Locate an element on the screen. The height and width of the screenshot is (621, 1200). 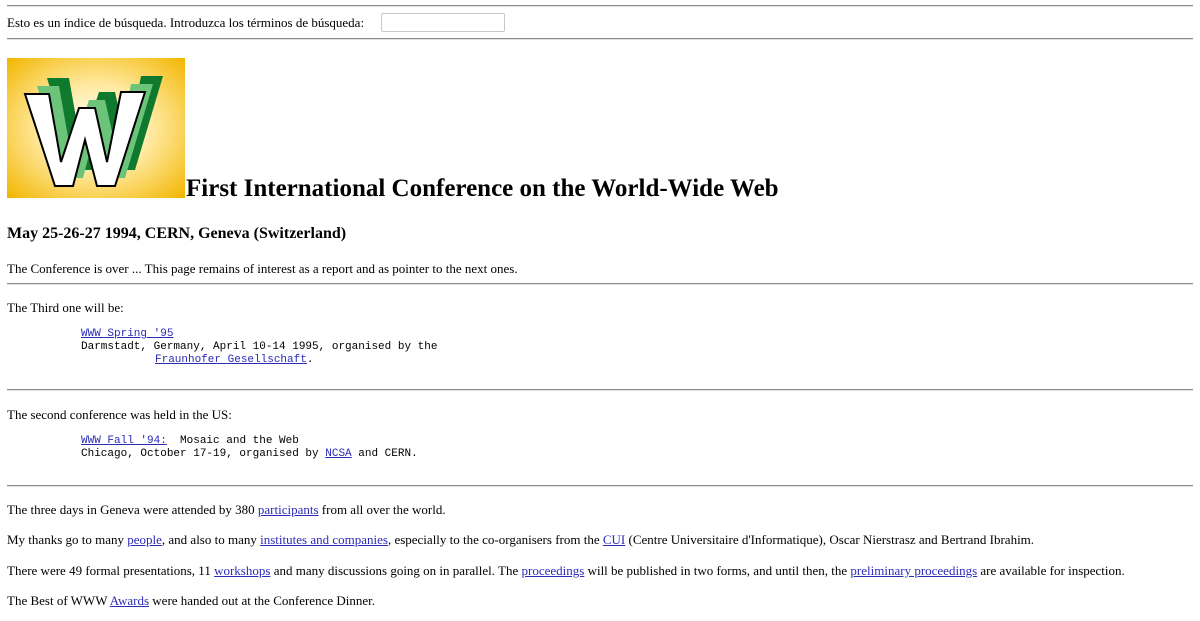
proceedings-link: proceedings is located at coordinates (553, 570).